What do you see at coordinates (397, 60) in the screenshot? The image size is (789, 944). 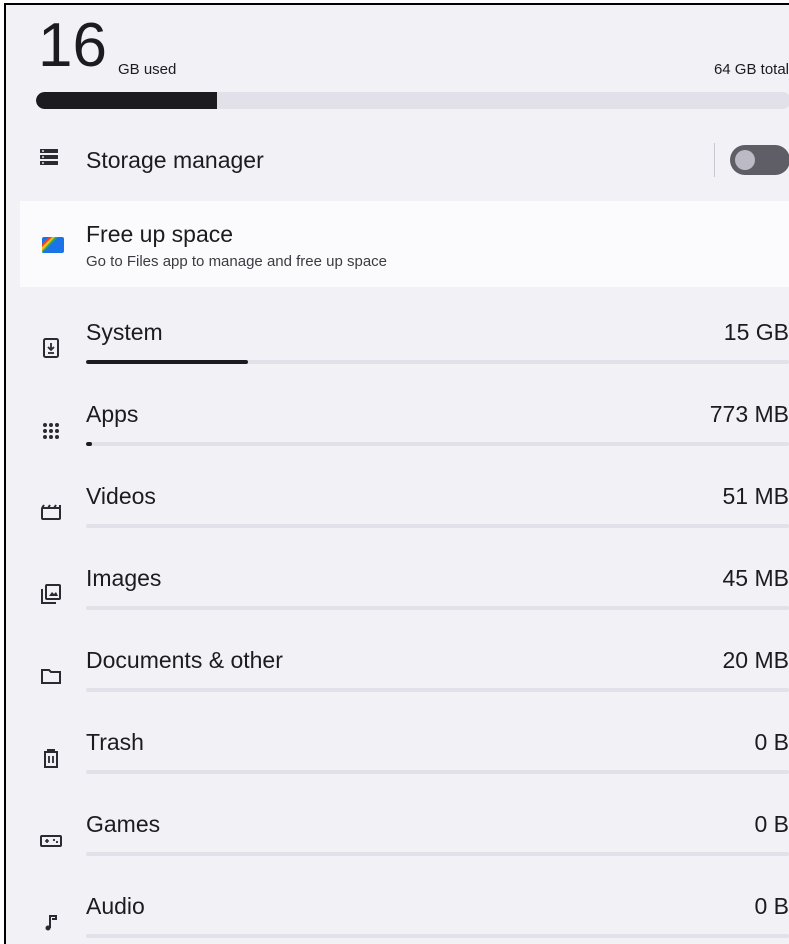 I see `storage-summary: 16 GB used 64 GB total` at bounding box center [397, 60].